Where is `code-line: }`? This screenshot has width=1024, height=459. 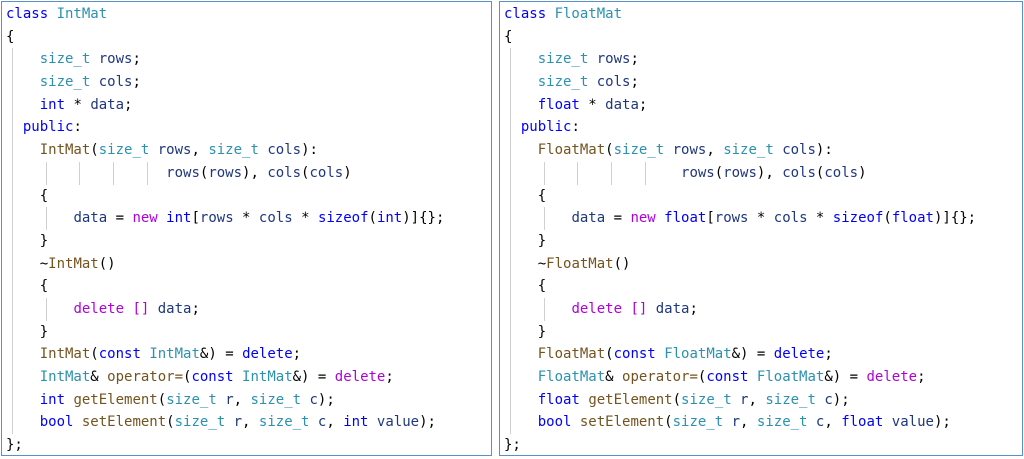
code-line: } is located at coordinates (248, 241).